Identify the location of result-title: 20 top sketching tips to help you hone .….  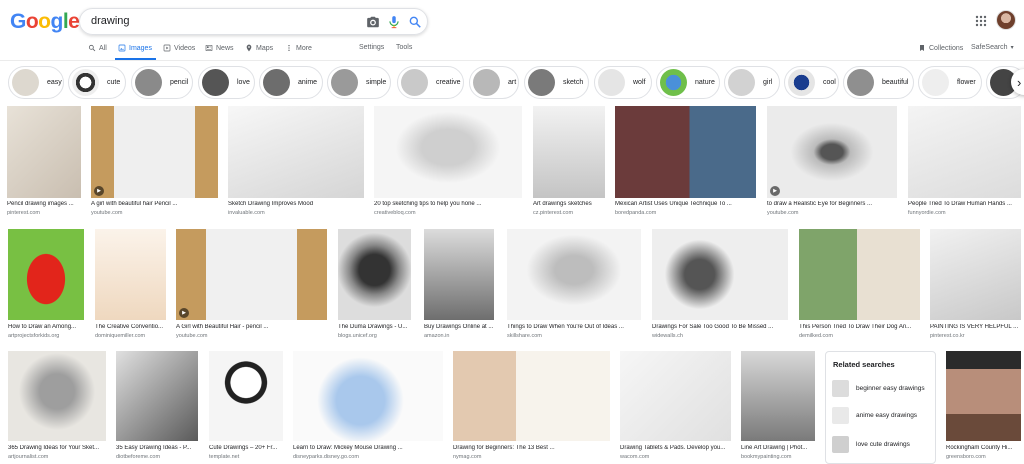
(448, 204).